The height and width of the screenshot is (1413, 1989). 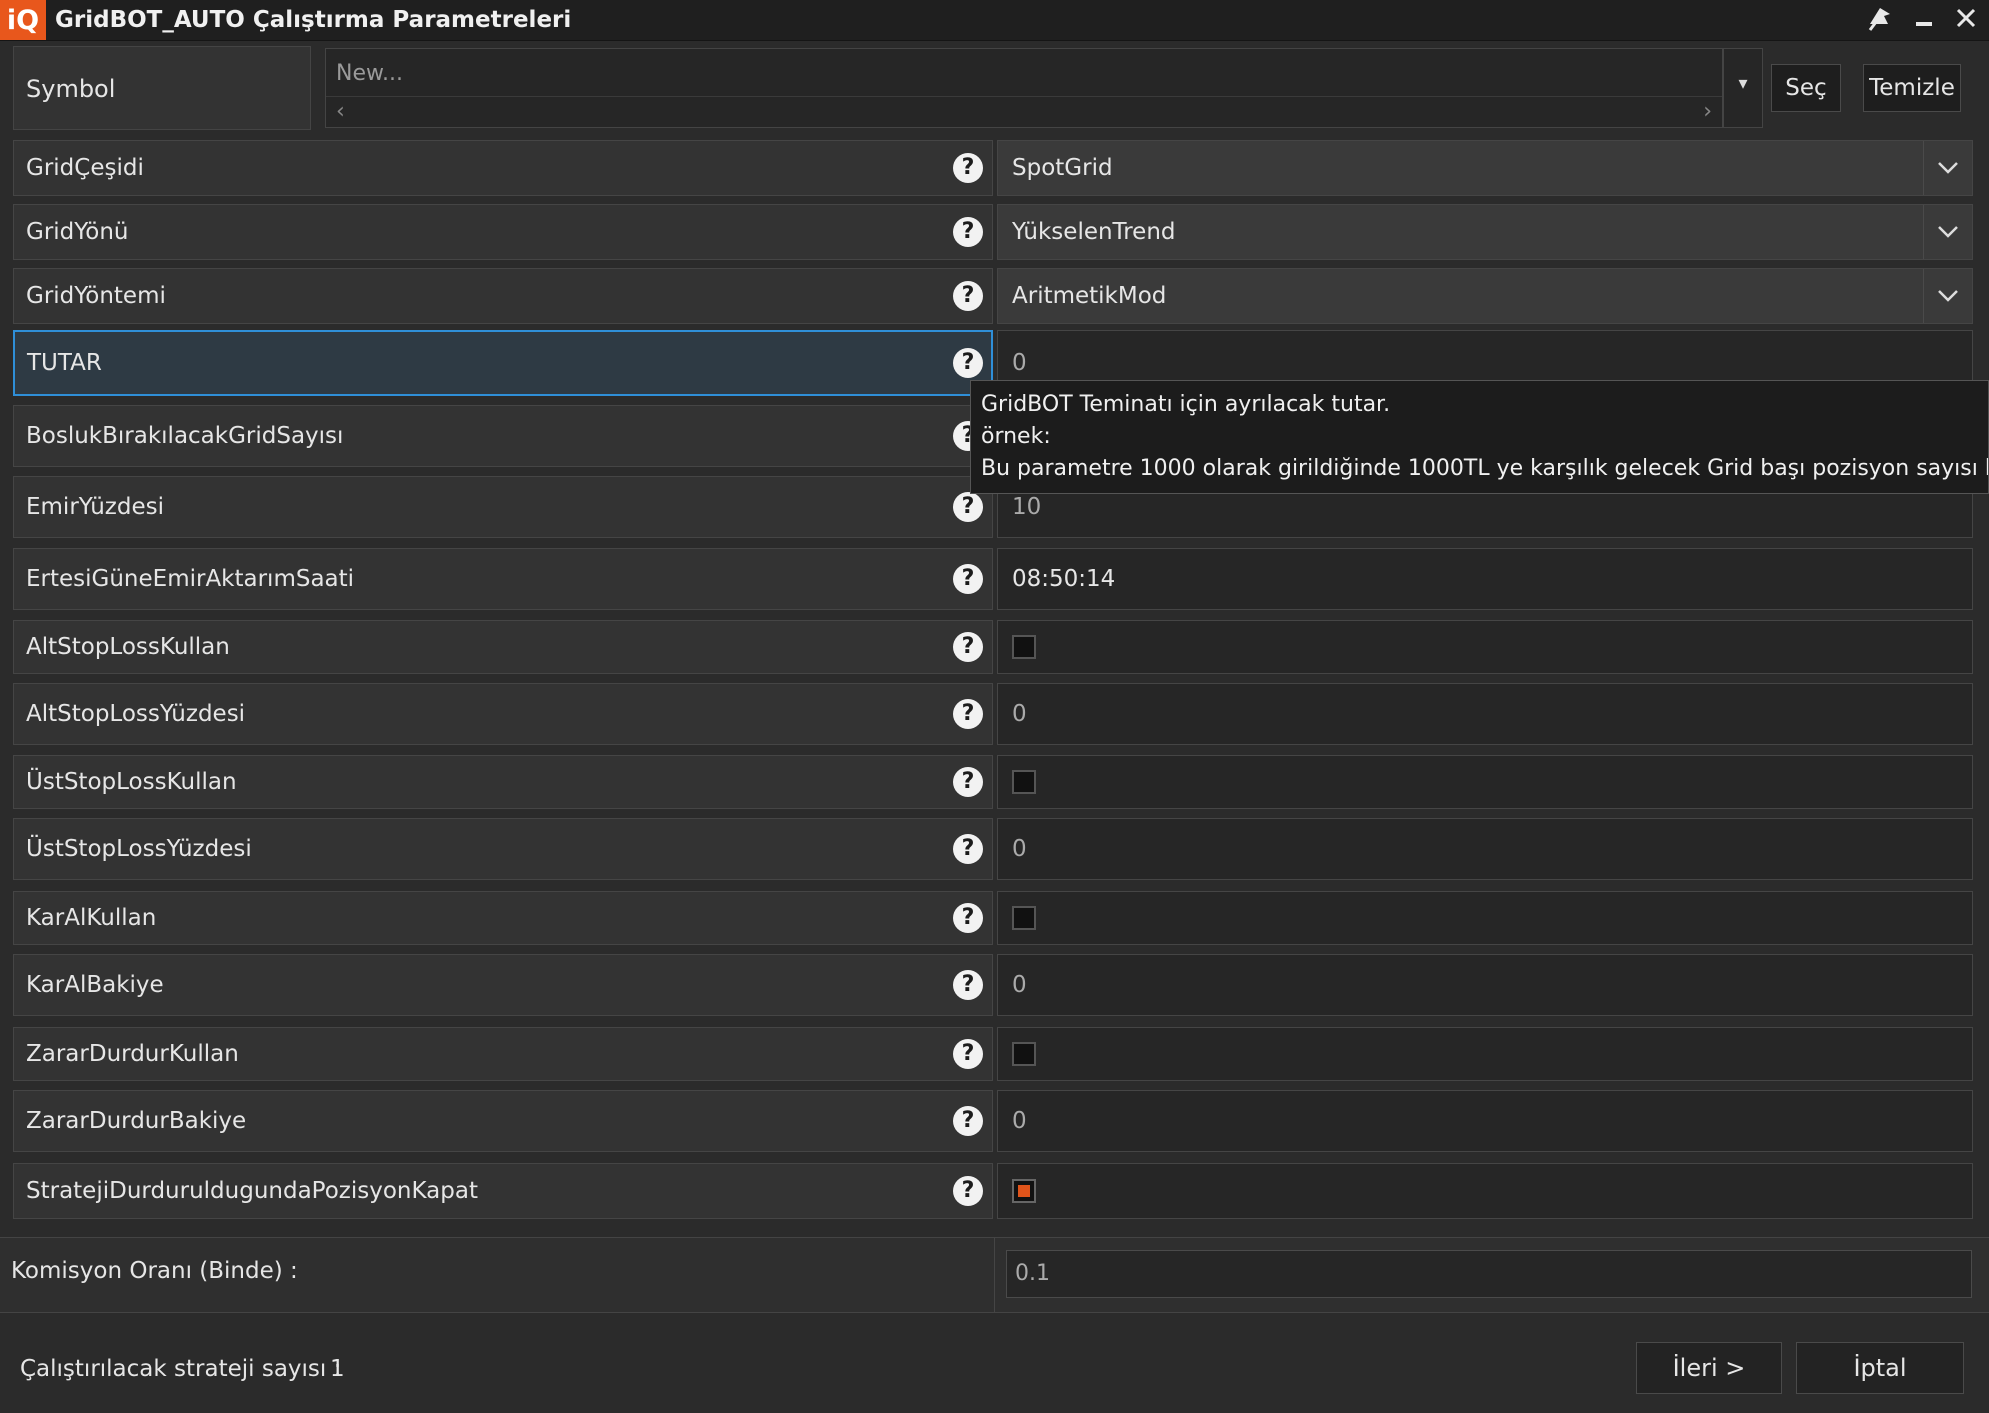 What do you see at coordinates (1966, 20) in the screenshot?
I see `close-icon` at bounding box center [1966, 20].